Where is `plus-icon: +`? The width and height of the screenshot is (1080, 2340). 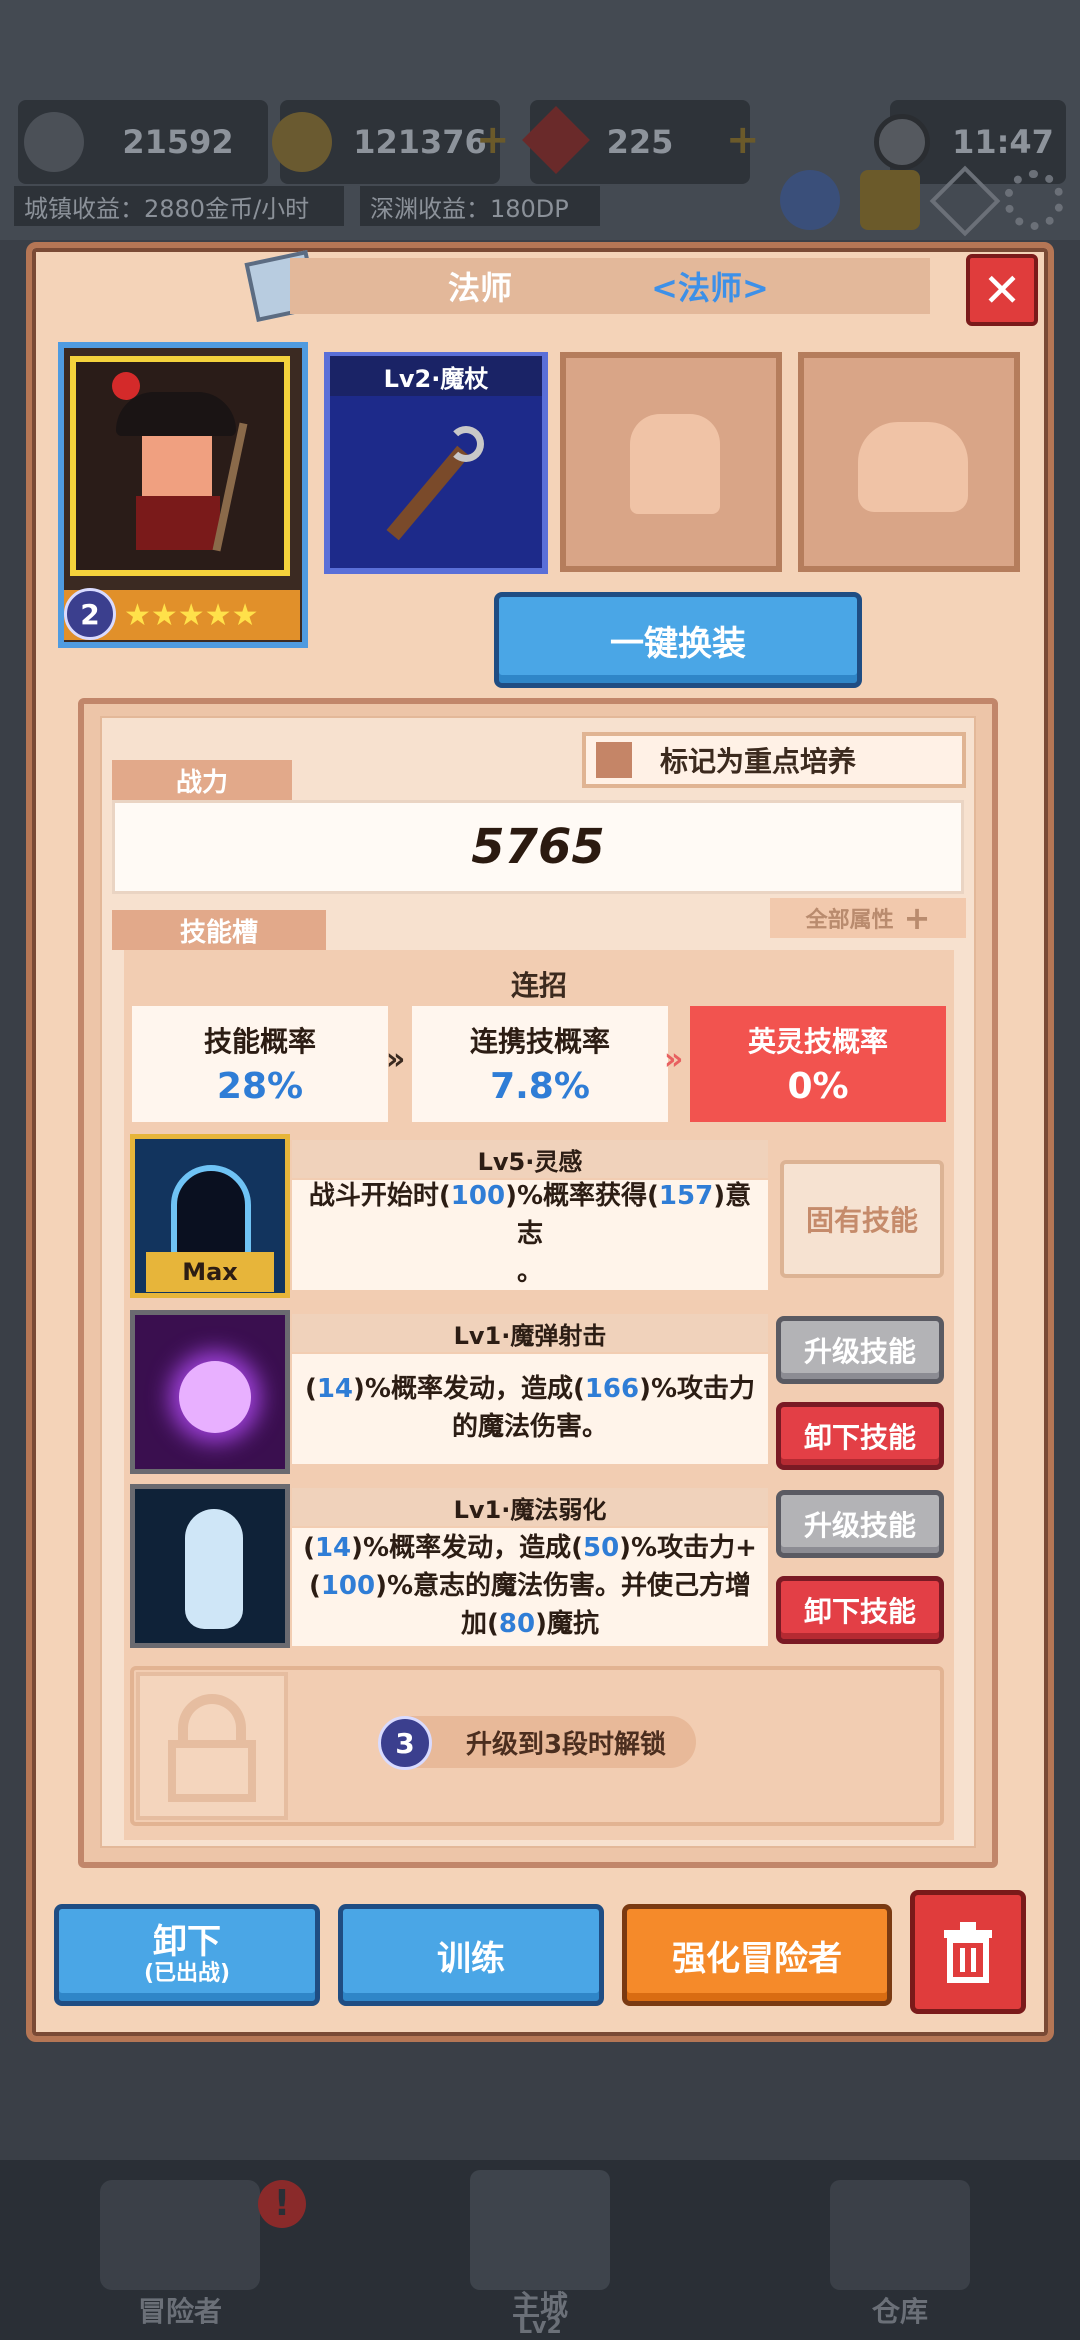
plus-icon: + is located at coordinates (917, 918).